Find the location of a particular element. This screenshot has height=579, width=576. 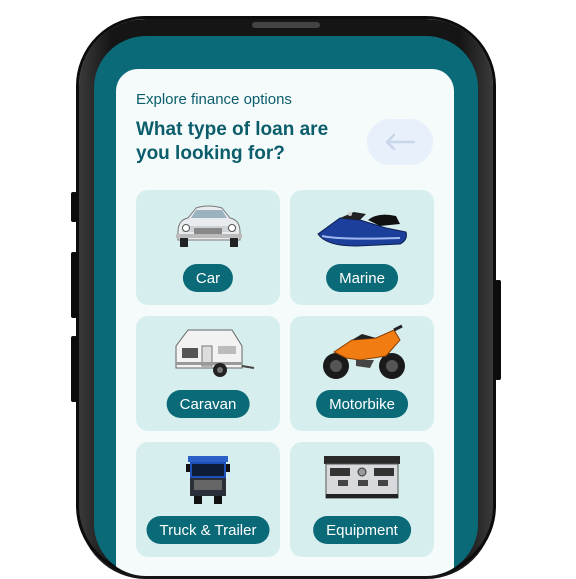

tile-label-equipment: Equipment is located at coordinates (362, 530).